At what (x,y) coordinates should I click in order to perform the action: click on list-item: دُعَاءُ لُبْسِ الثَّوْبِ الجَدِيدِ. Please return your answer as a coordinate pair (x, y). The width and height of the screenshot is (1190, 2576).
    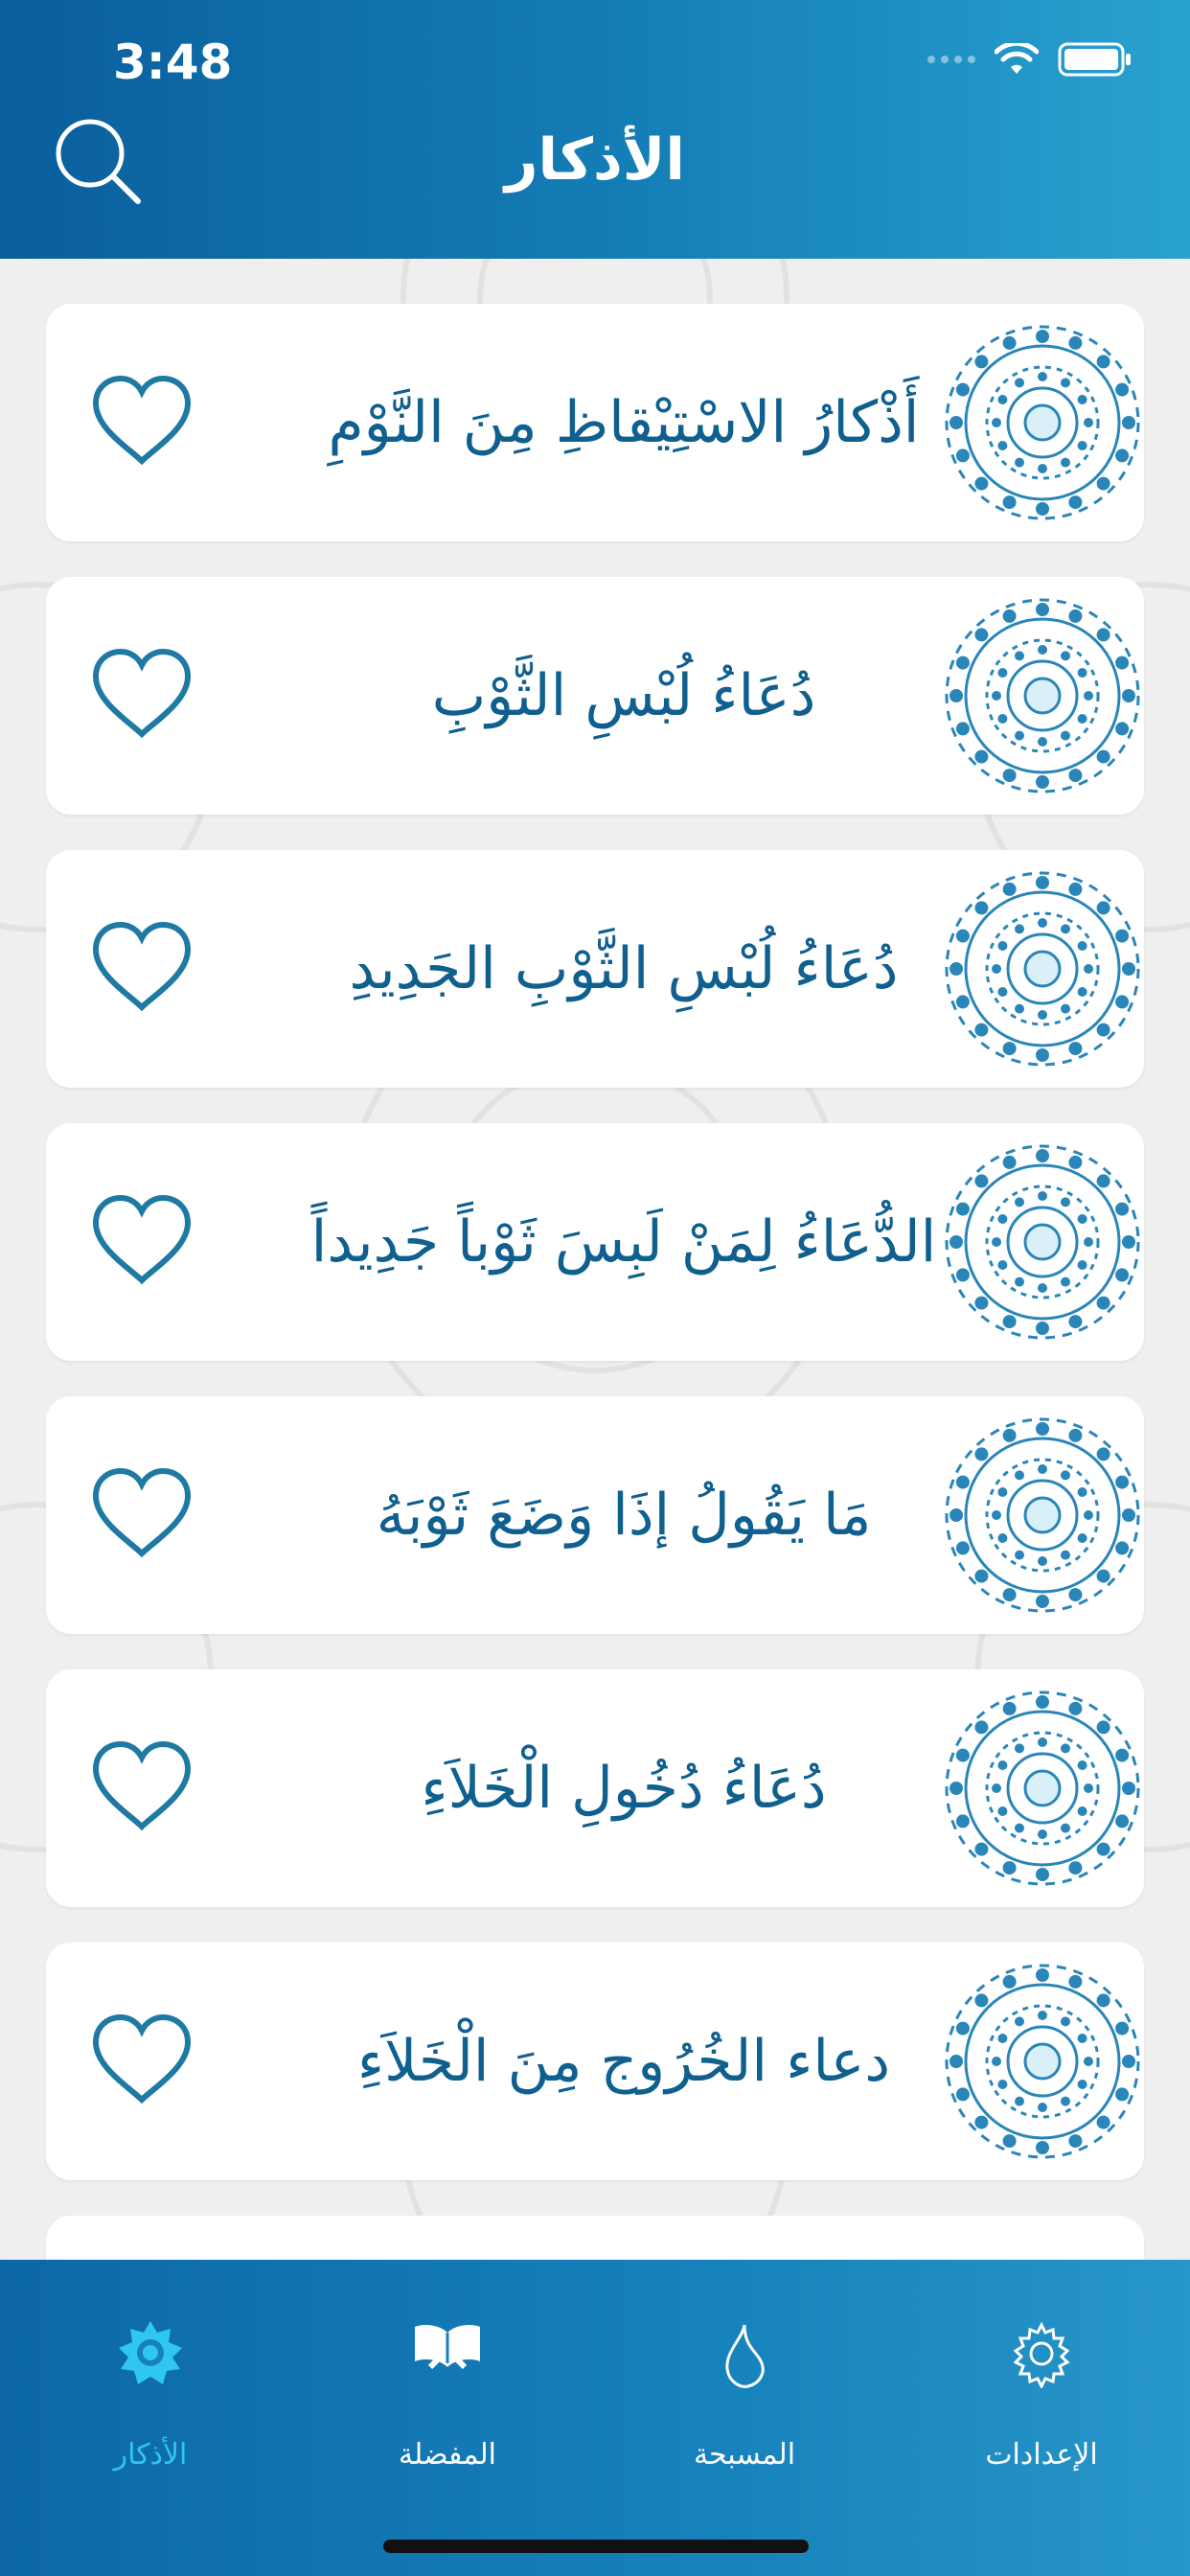
    Looking at the image, I should click on (595, 969).